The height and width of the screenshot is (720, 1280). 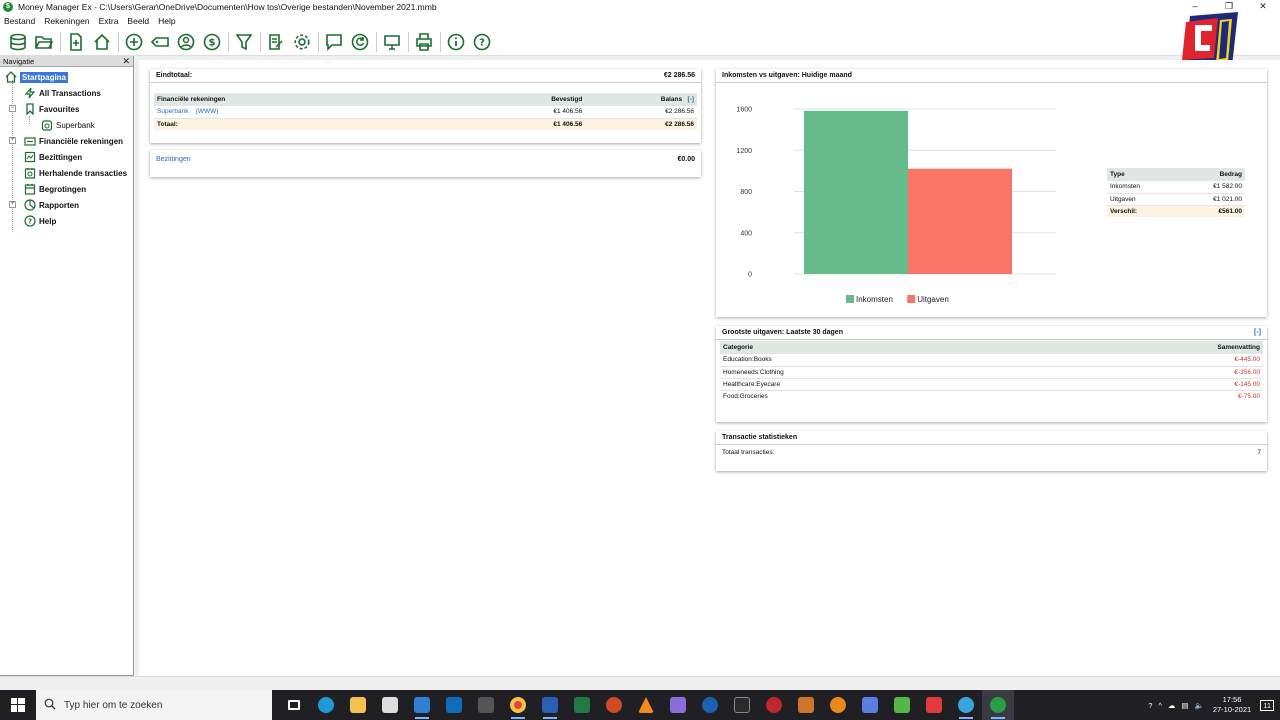 I want to click on search-placeholder: Typ hier om te zoeken, so click(x=113, y=705).